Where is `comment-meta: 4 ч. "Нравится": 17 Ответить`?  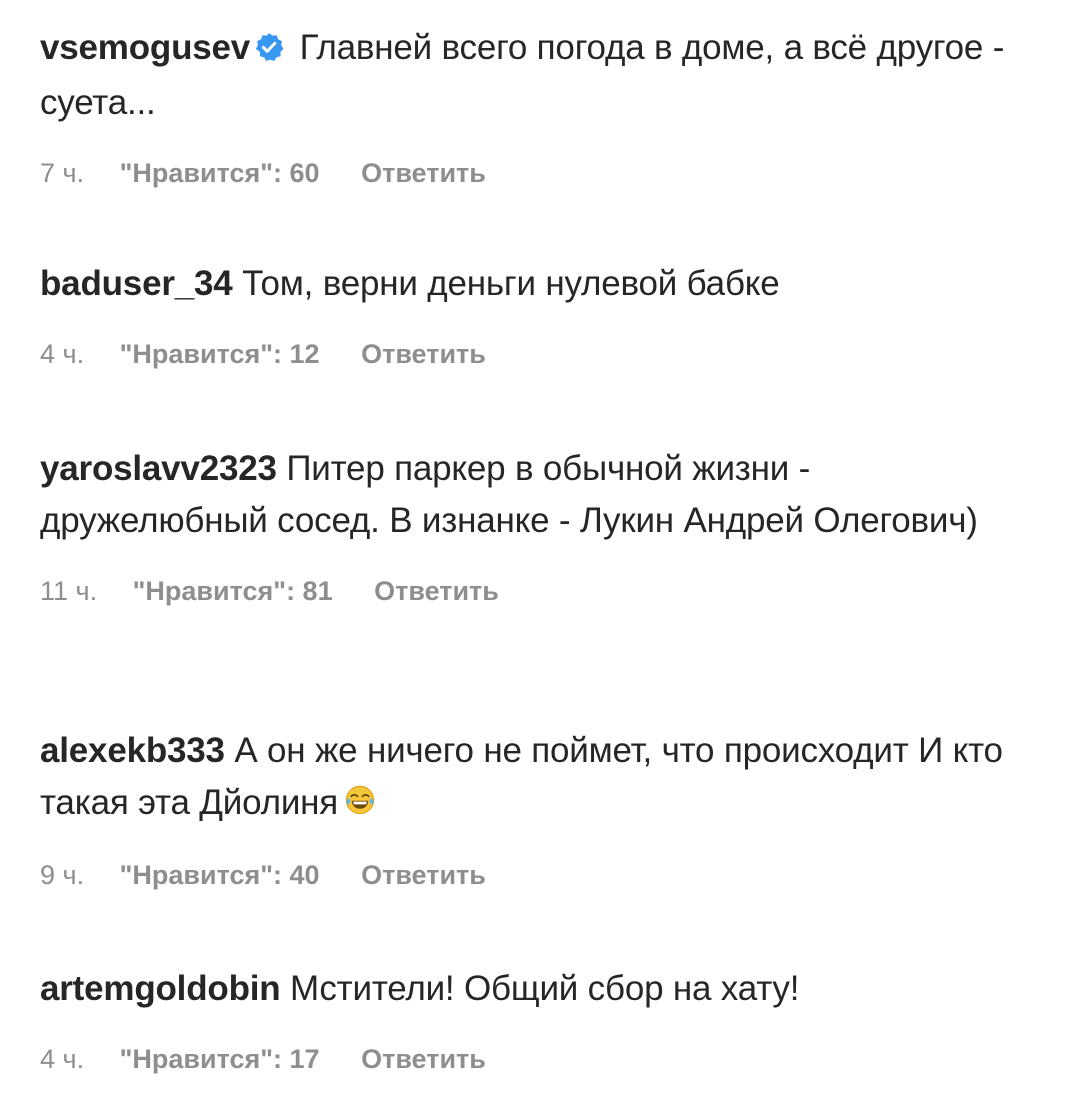 comment-meta: 4 ч. "Нравится": 17 Ответить is located at coordinates (560, 1059).